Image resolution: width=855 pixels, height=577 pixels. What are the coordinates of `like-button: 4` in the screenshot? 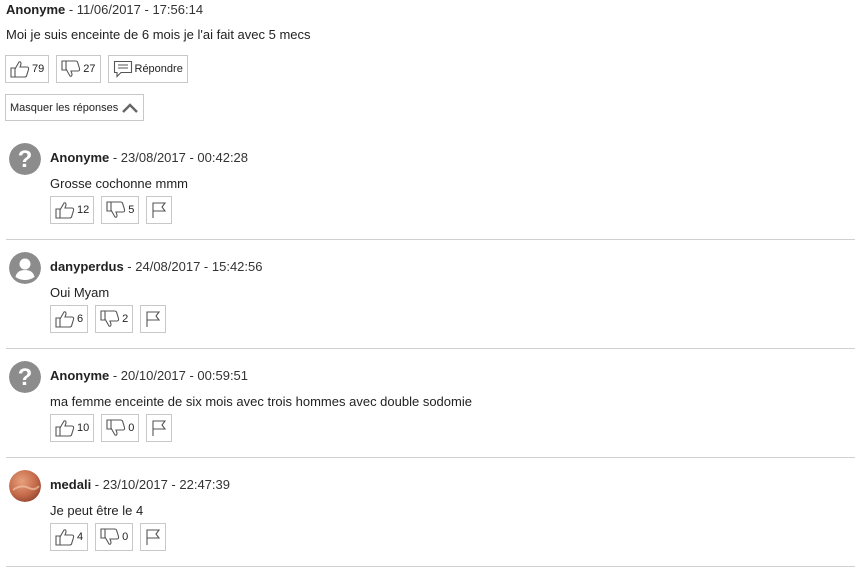 It's located at (69, 537).